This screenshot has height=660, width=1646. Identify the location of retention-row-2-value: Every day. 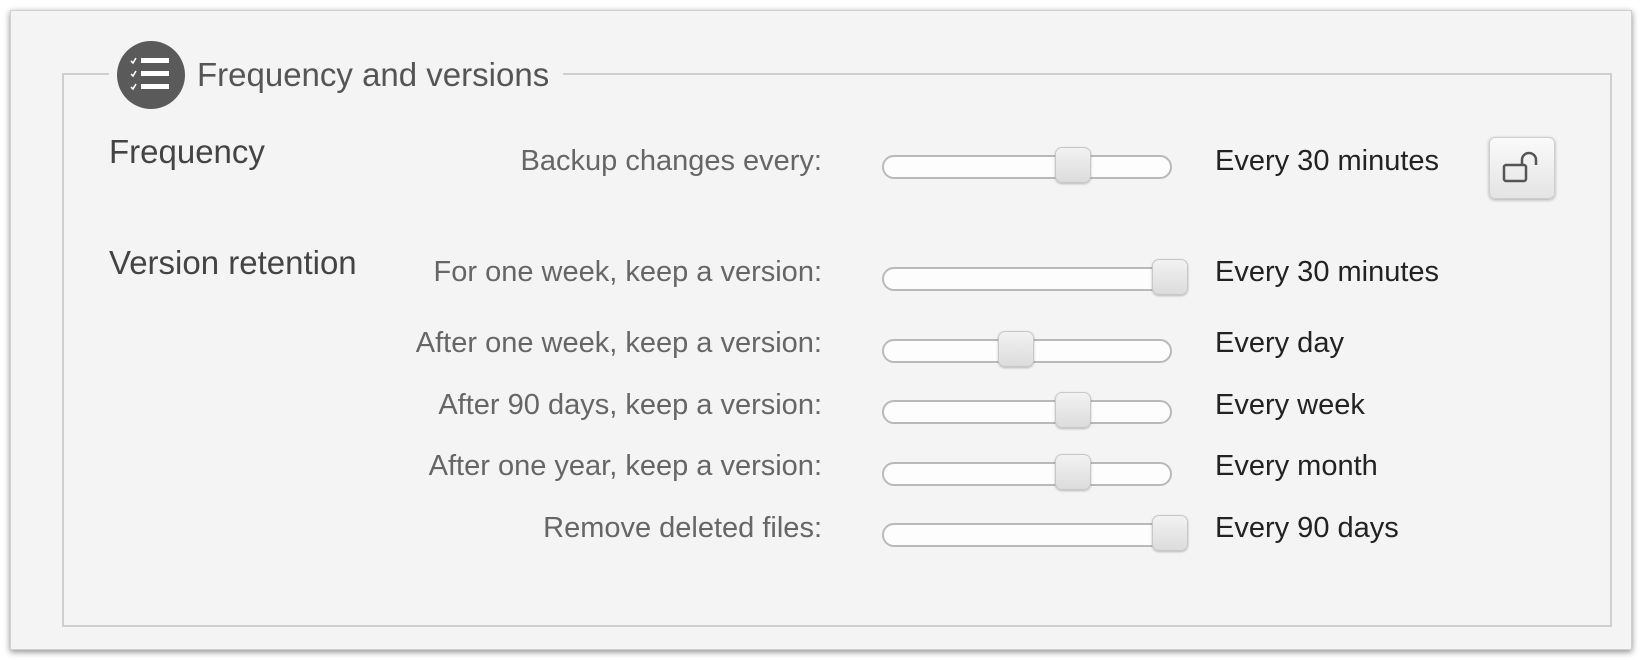
(1279, 343).